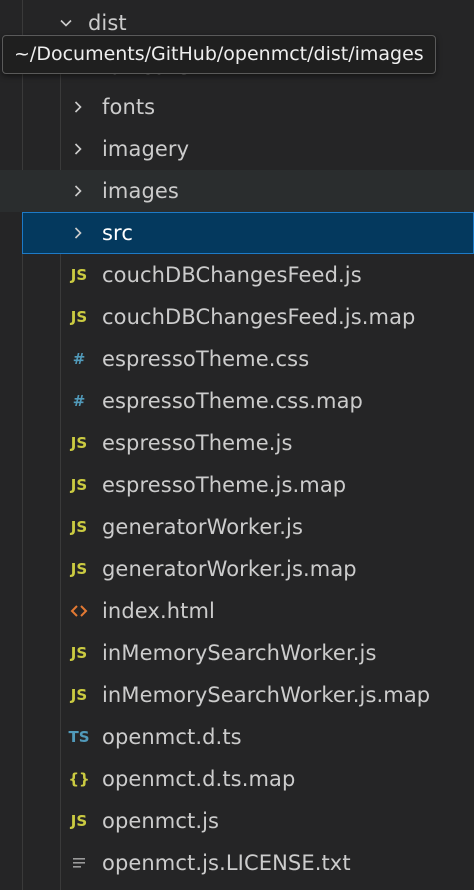 The image size is (474, 890). I want to click on tree-file-label: openmct.d.ts, so click(172, 737).